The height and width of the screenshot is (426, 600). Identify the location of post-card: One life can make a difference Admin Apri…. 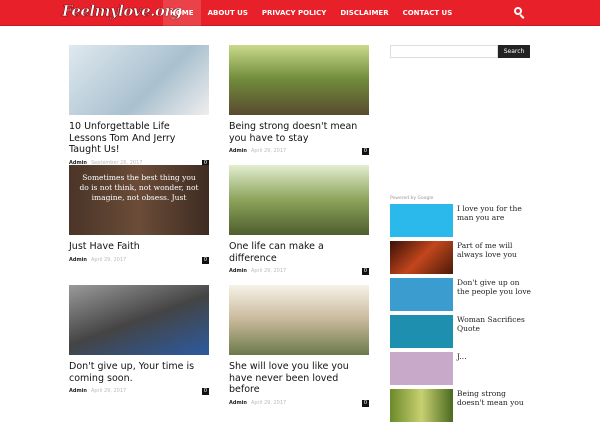
(299, 220).